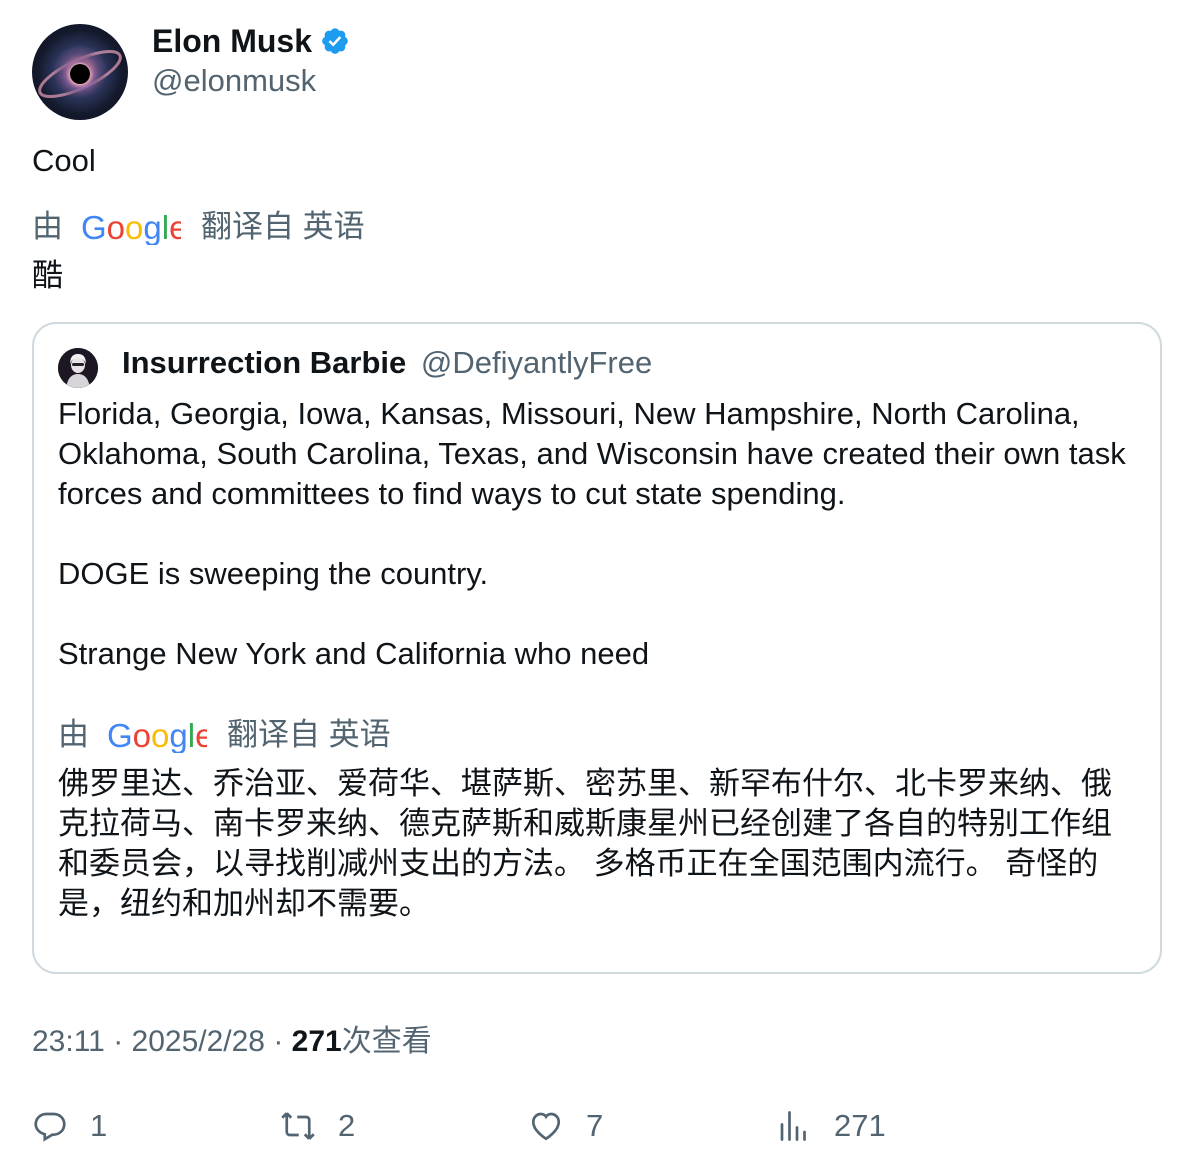  What do you see at coordinates (64, 160) in the screenshot?
I see `tweet-text: Cool` at bounding box center [64, 160].